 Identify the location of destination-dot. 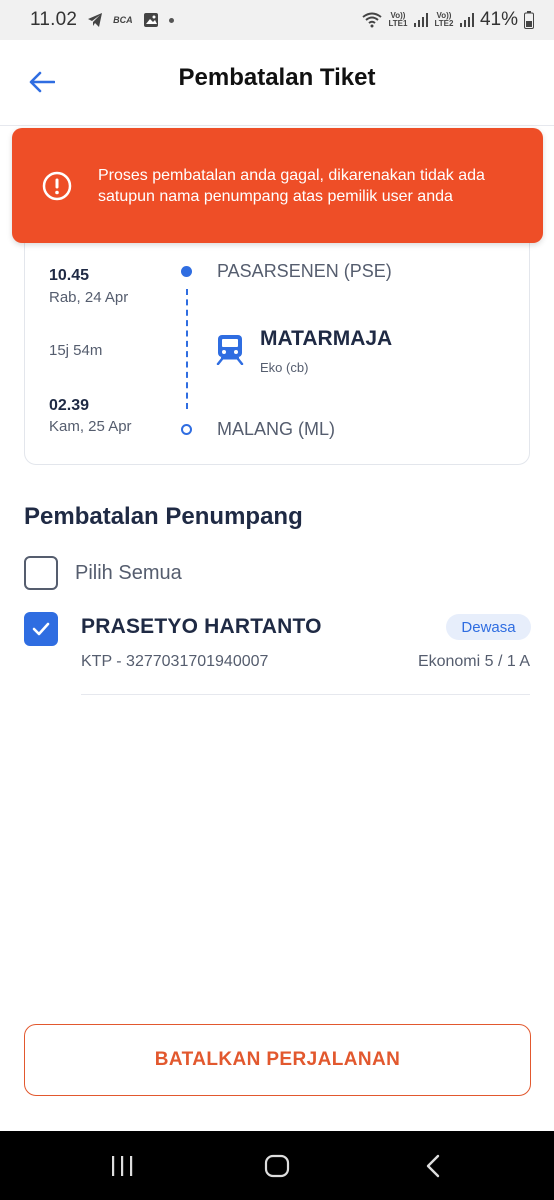
(186, 429).